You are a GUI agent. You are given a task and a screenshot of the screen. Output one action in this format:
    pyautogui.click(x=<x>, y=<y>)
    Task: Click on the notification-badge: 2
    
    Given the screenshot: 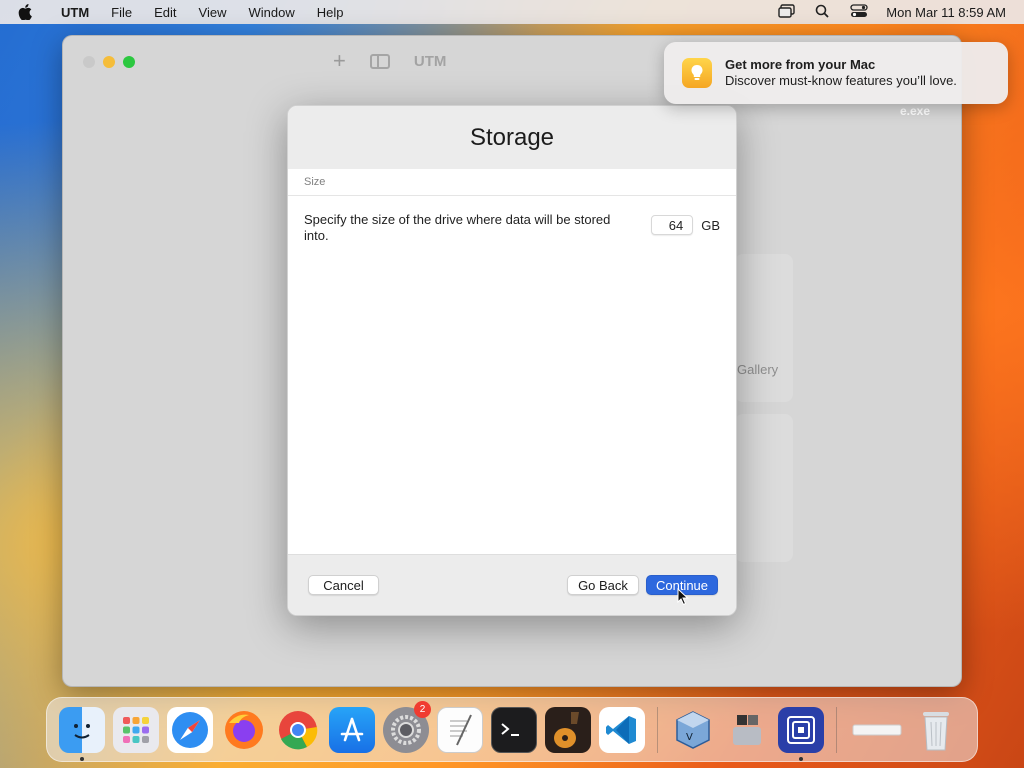 What is the action you would take?
    pyautogui.click(x=422, y=709)
    